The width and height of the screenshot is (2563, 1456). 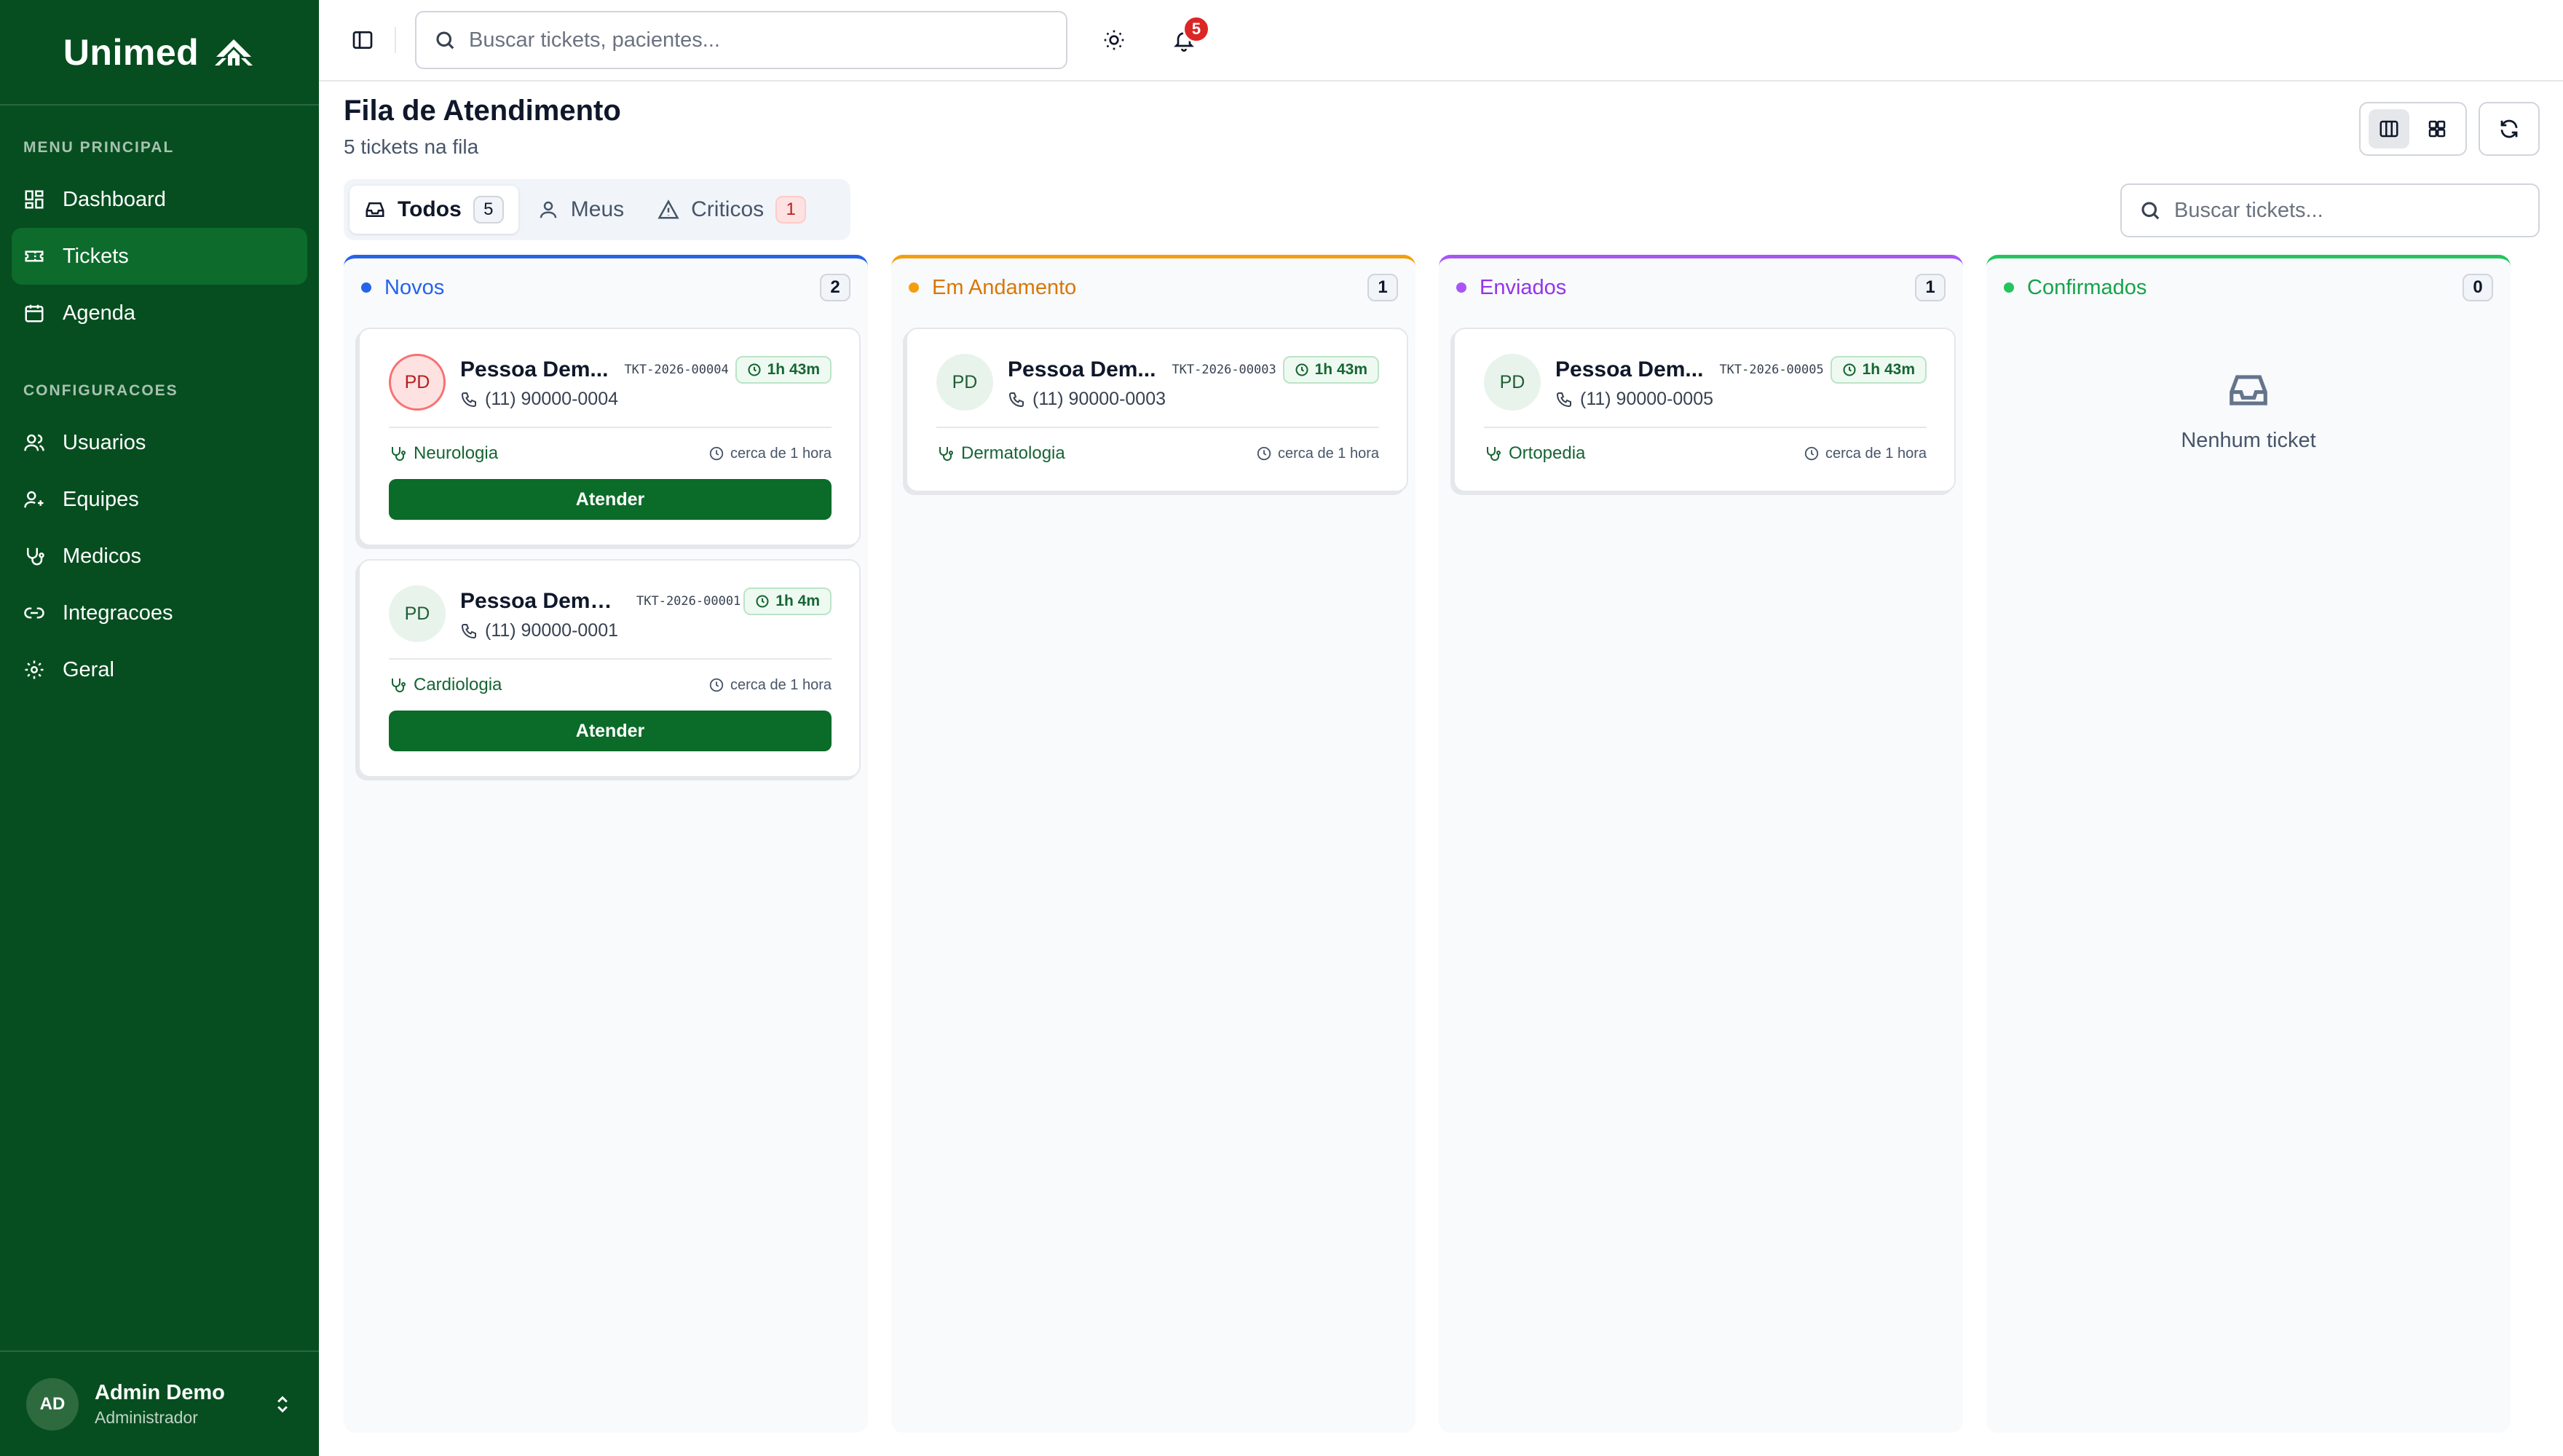 What do you see at coordinates (411, 146) in the screenshot?
I see `page-subtitle: 5 tickets na fila` at bounding box center [411, 146].